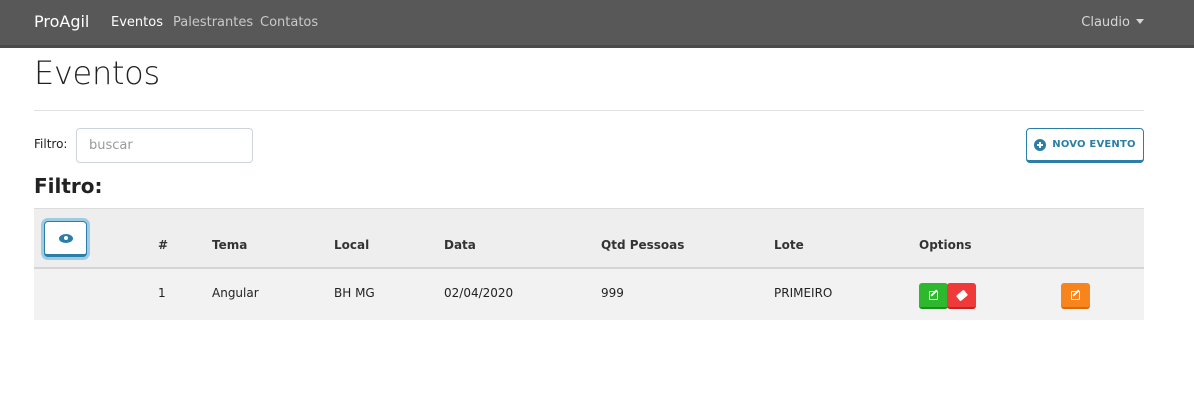 The height and width of the screenshot is (403, 1194). I want to click on nav-link-palestrantes: Palestrantes, so click(213, 22).